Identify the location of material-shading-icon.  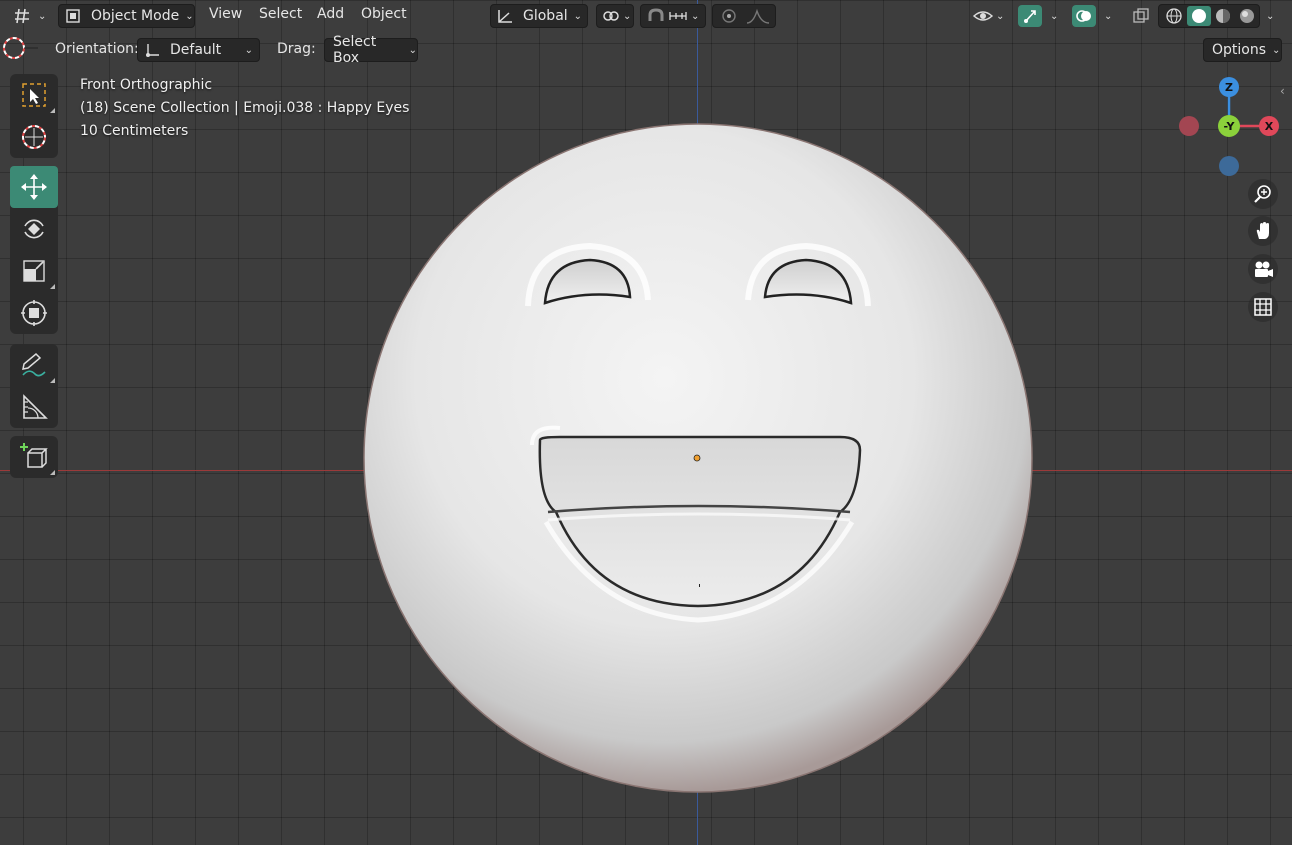
(1223, 16).